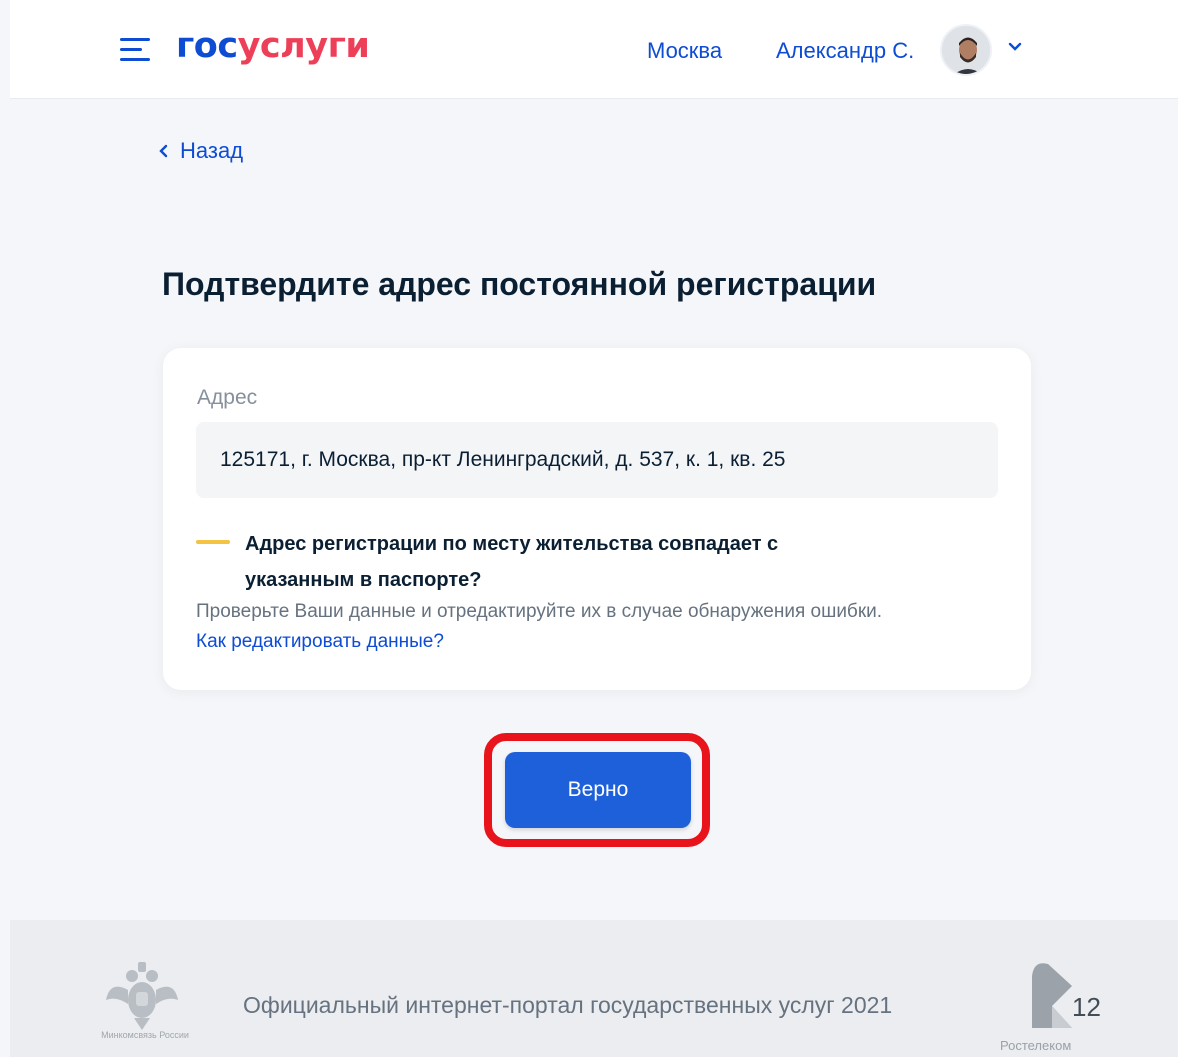  What do you see at coordinates (212, 150) in the screenshot?
I see `back-label: Назад` at bounding box center [212, 150].